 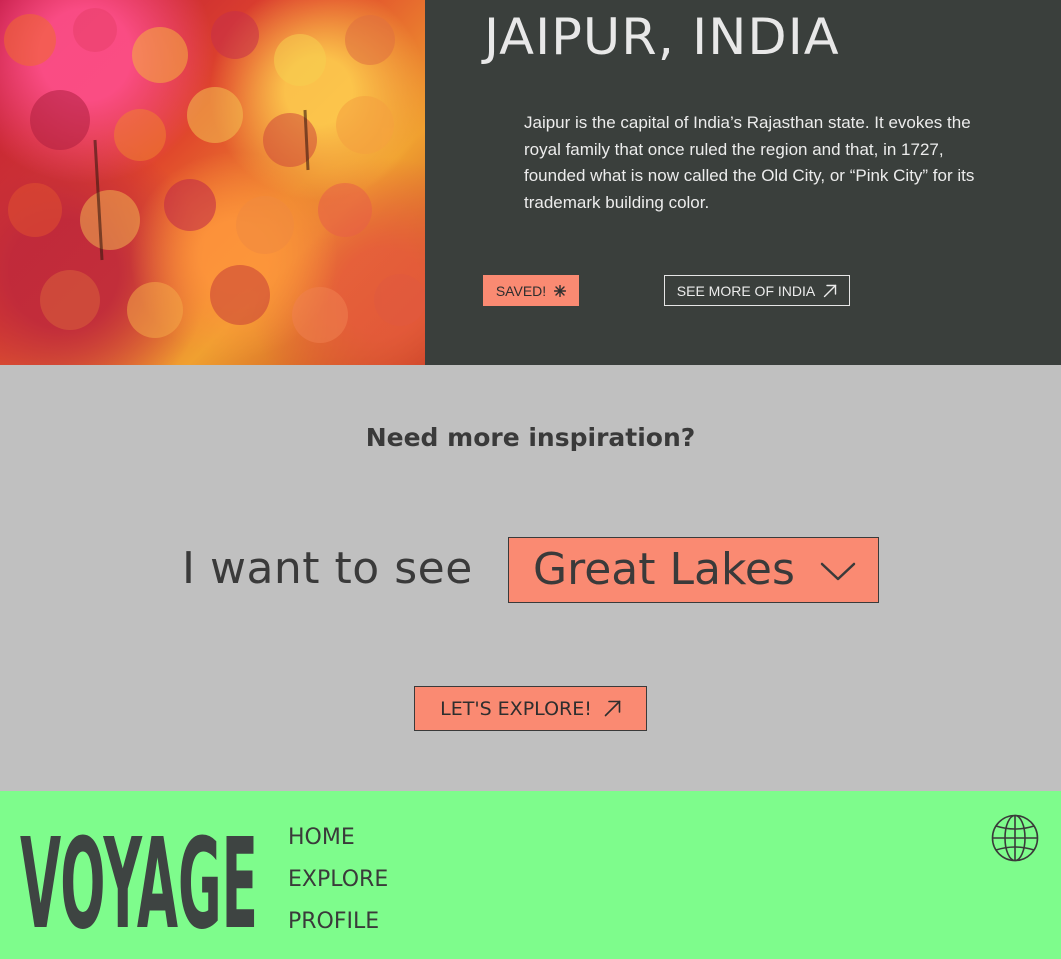 I want to click on globe-icon, so click(x=1015, y=838).